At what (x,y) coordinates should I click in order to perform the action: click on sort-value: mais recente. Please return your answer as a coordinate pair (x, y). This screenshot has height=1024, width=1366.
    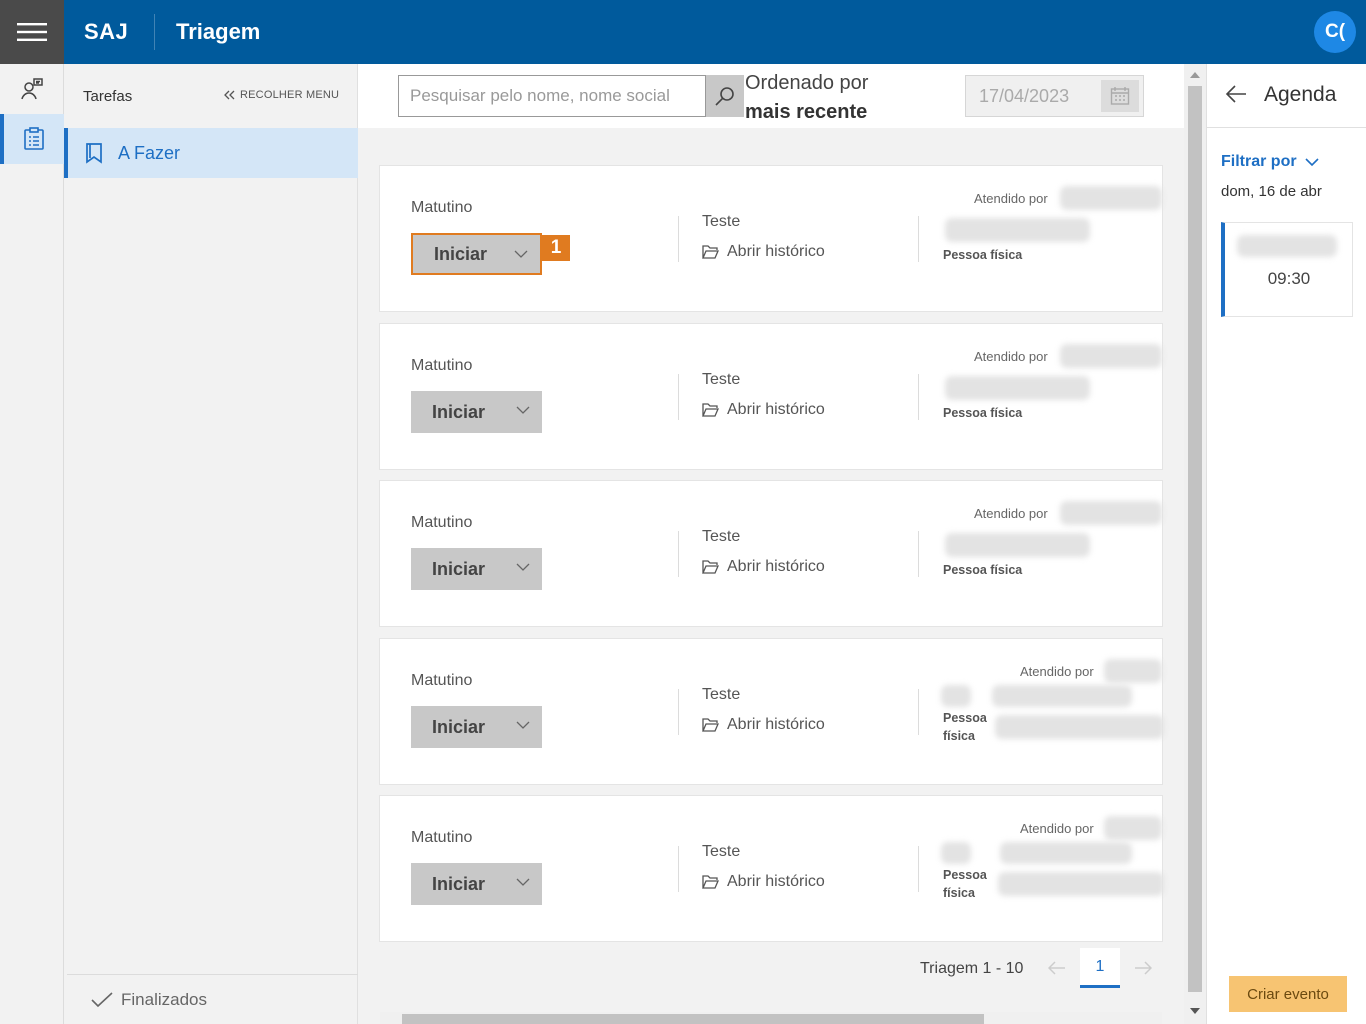
    Looking at the image, I should click on (806, 112).